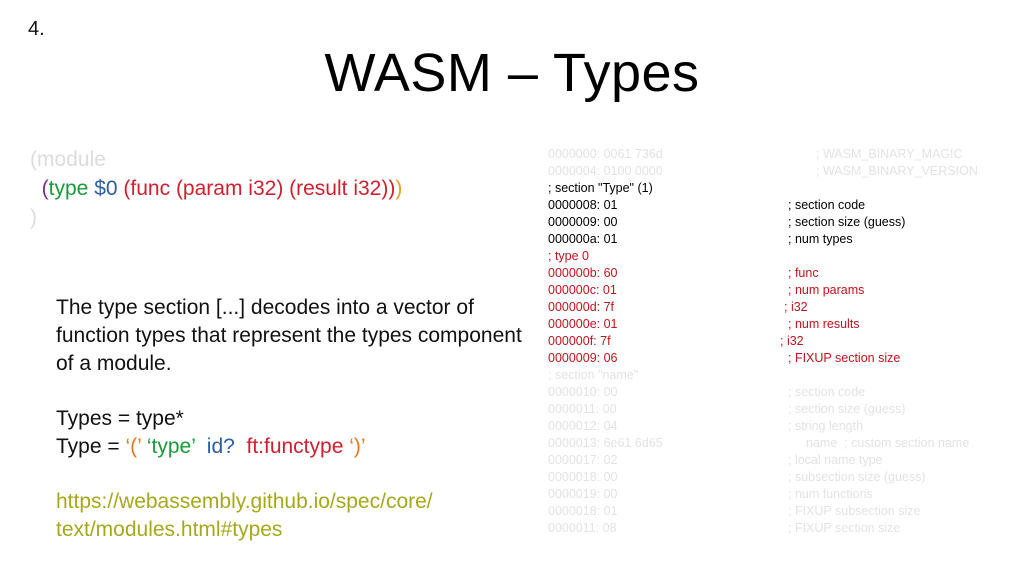  Describe the element at coordinates (783, 494) in the screenshot. I see `hexdump-row: 0000019: 00 ; num functions` at that location.